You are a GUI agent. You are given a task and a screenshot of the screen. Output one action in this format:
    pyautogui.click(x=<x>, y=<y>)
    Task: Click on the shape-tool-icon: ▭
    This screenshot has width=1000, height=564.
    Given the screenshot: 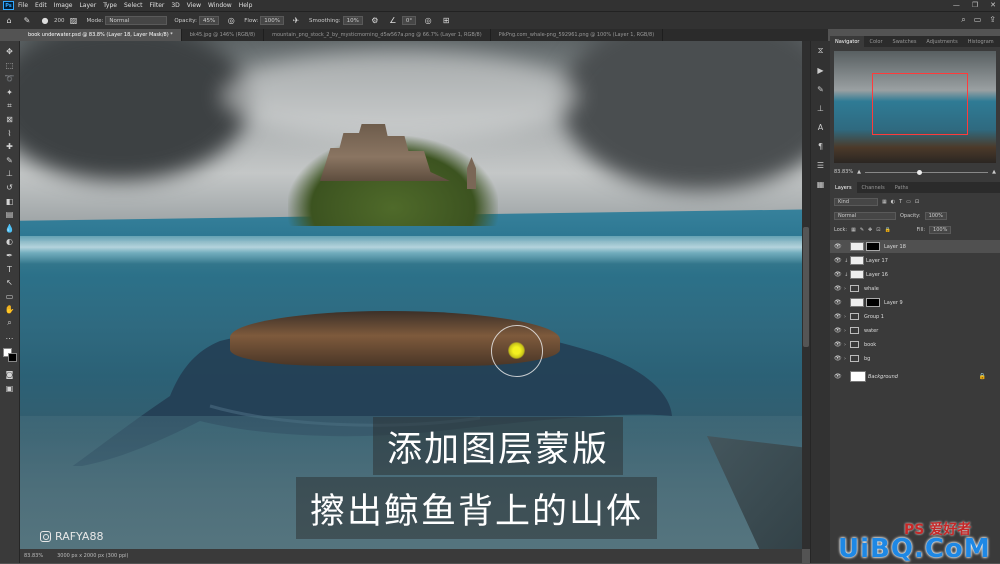 What is the action you would take?
    pyautogui.click(x=10, y=296)
    